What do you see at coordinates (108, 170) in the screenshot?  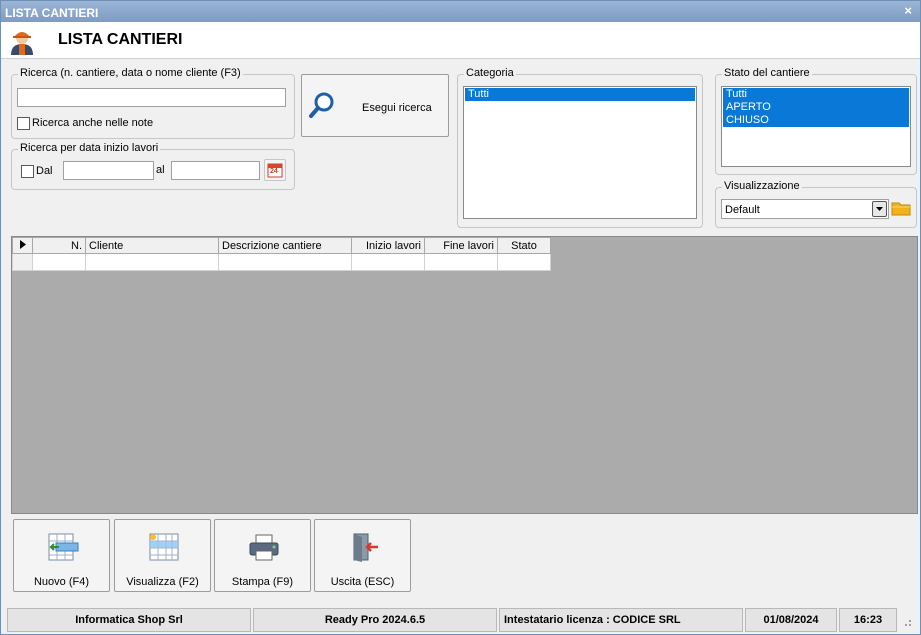 I see `date-from-input` at bounding box center [108, 170].